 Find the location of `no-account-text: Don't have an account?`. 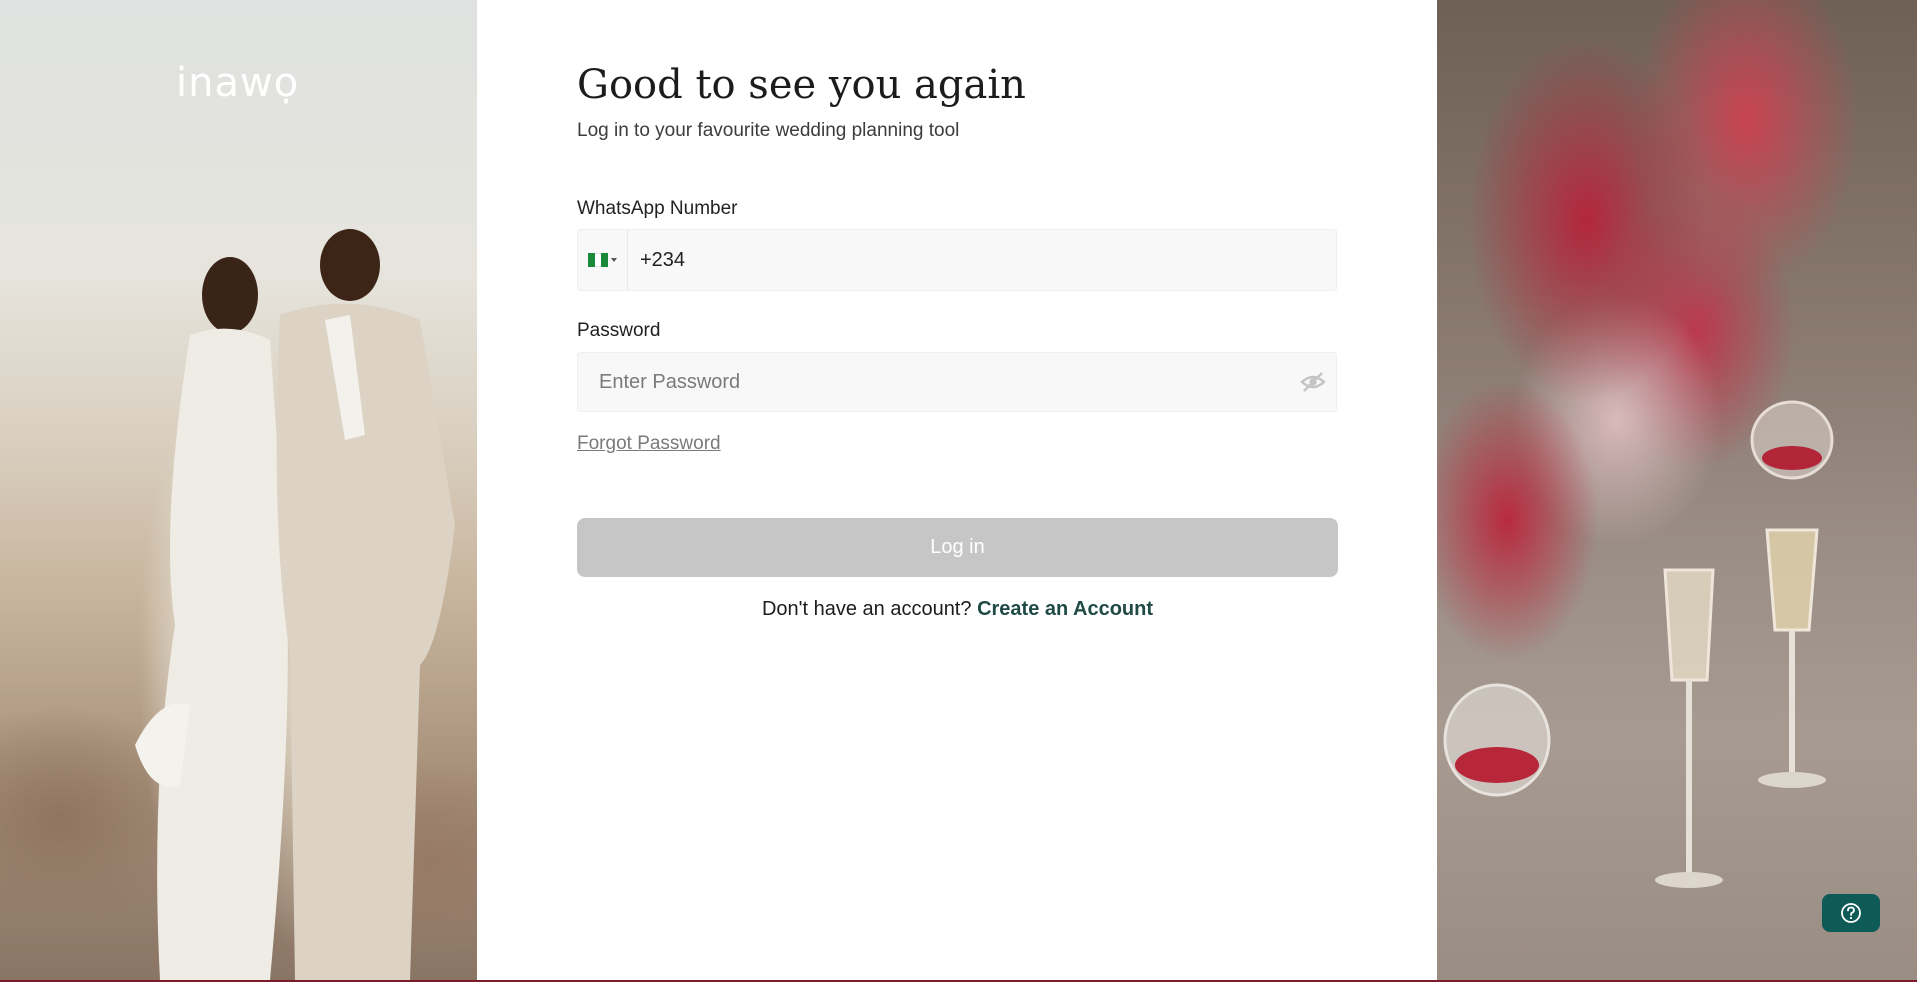

no-account-text: Don't have an account? is located at coordinates (866, 609).